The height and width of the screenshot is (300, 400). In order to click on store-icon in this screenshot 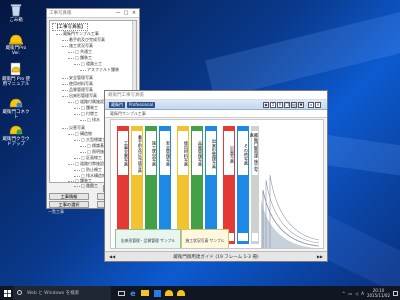, I will do `click(157, 293)`.